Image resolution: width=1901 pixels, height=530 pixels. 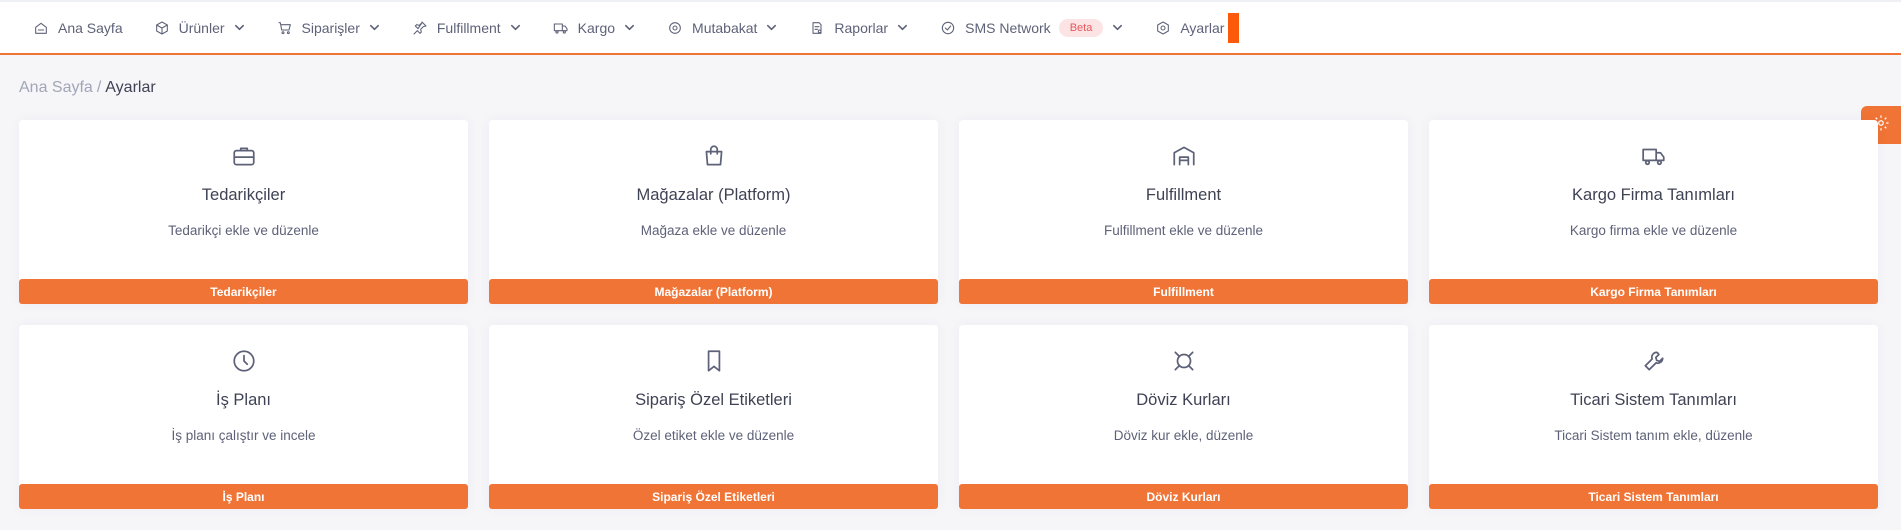 I want to click on nav-item-label: Siparişler, so click(x=330, y=27).